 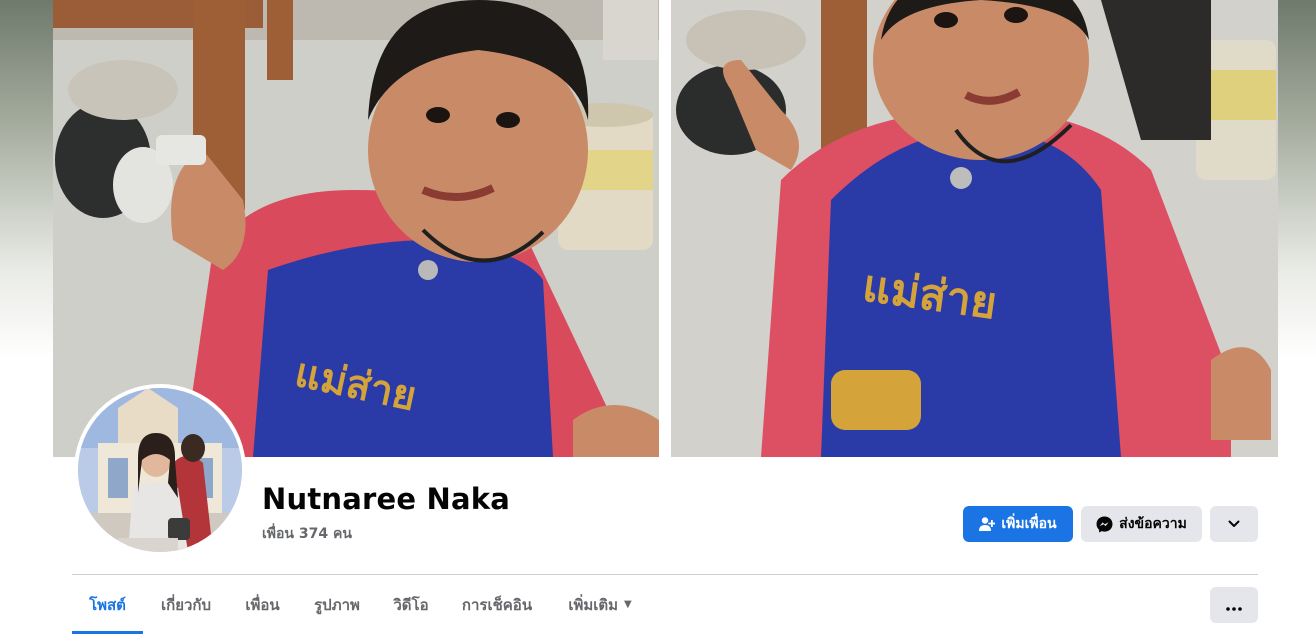 I want to click on avatar, so click(x=160, y=470).